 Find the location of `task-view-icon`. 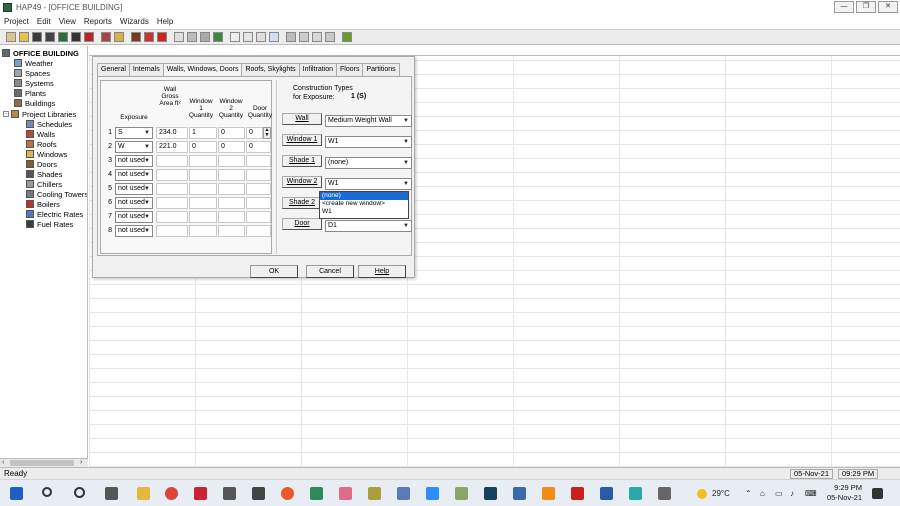

task-view-icon is located at coordinates (111, 493).